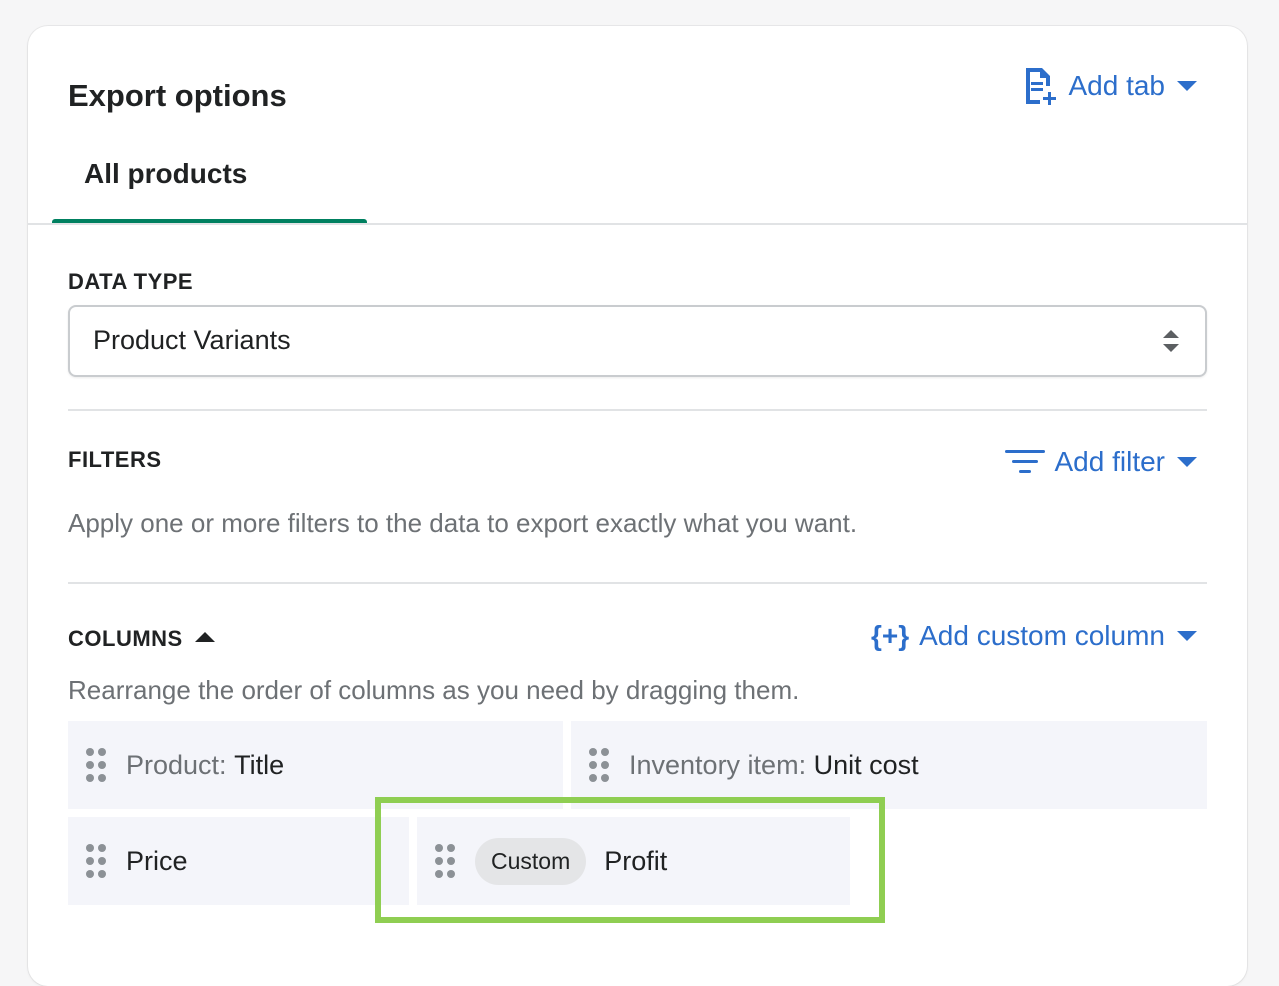 This screenshot has width=1279, height=986. What do you see at coordinates (637, 224) in the screenshot?
I see `tab-divider` at bounding box center [637, 224].